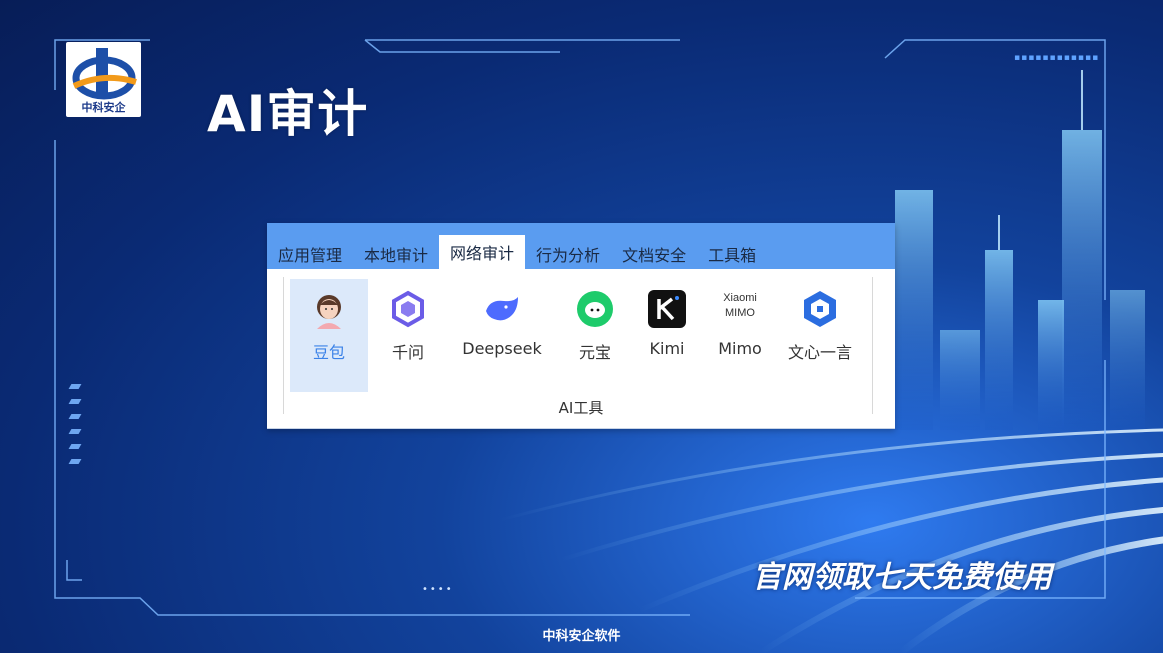  I want to click on tool-doubao: 豆包, so click(329, 335).